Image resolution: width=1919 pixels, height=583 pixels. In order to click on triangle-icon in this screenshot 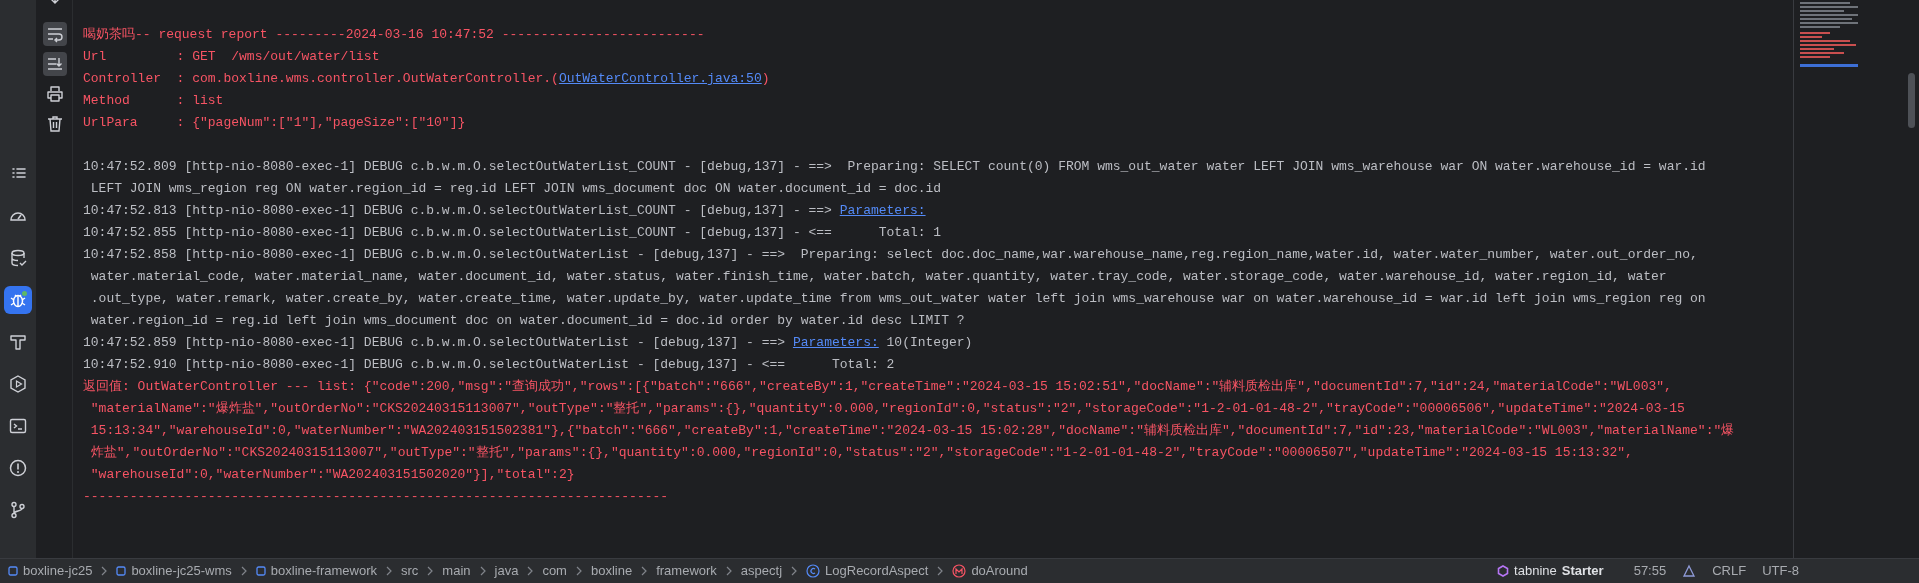, I will do `click(1689, 571)`.